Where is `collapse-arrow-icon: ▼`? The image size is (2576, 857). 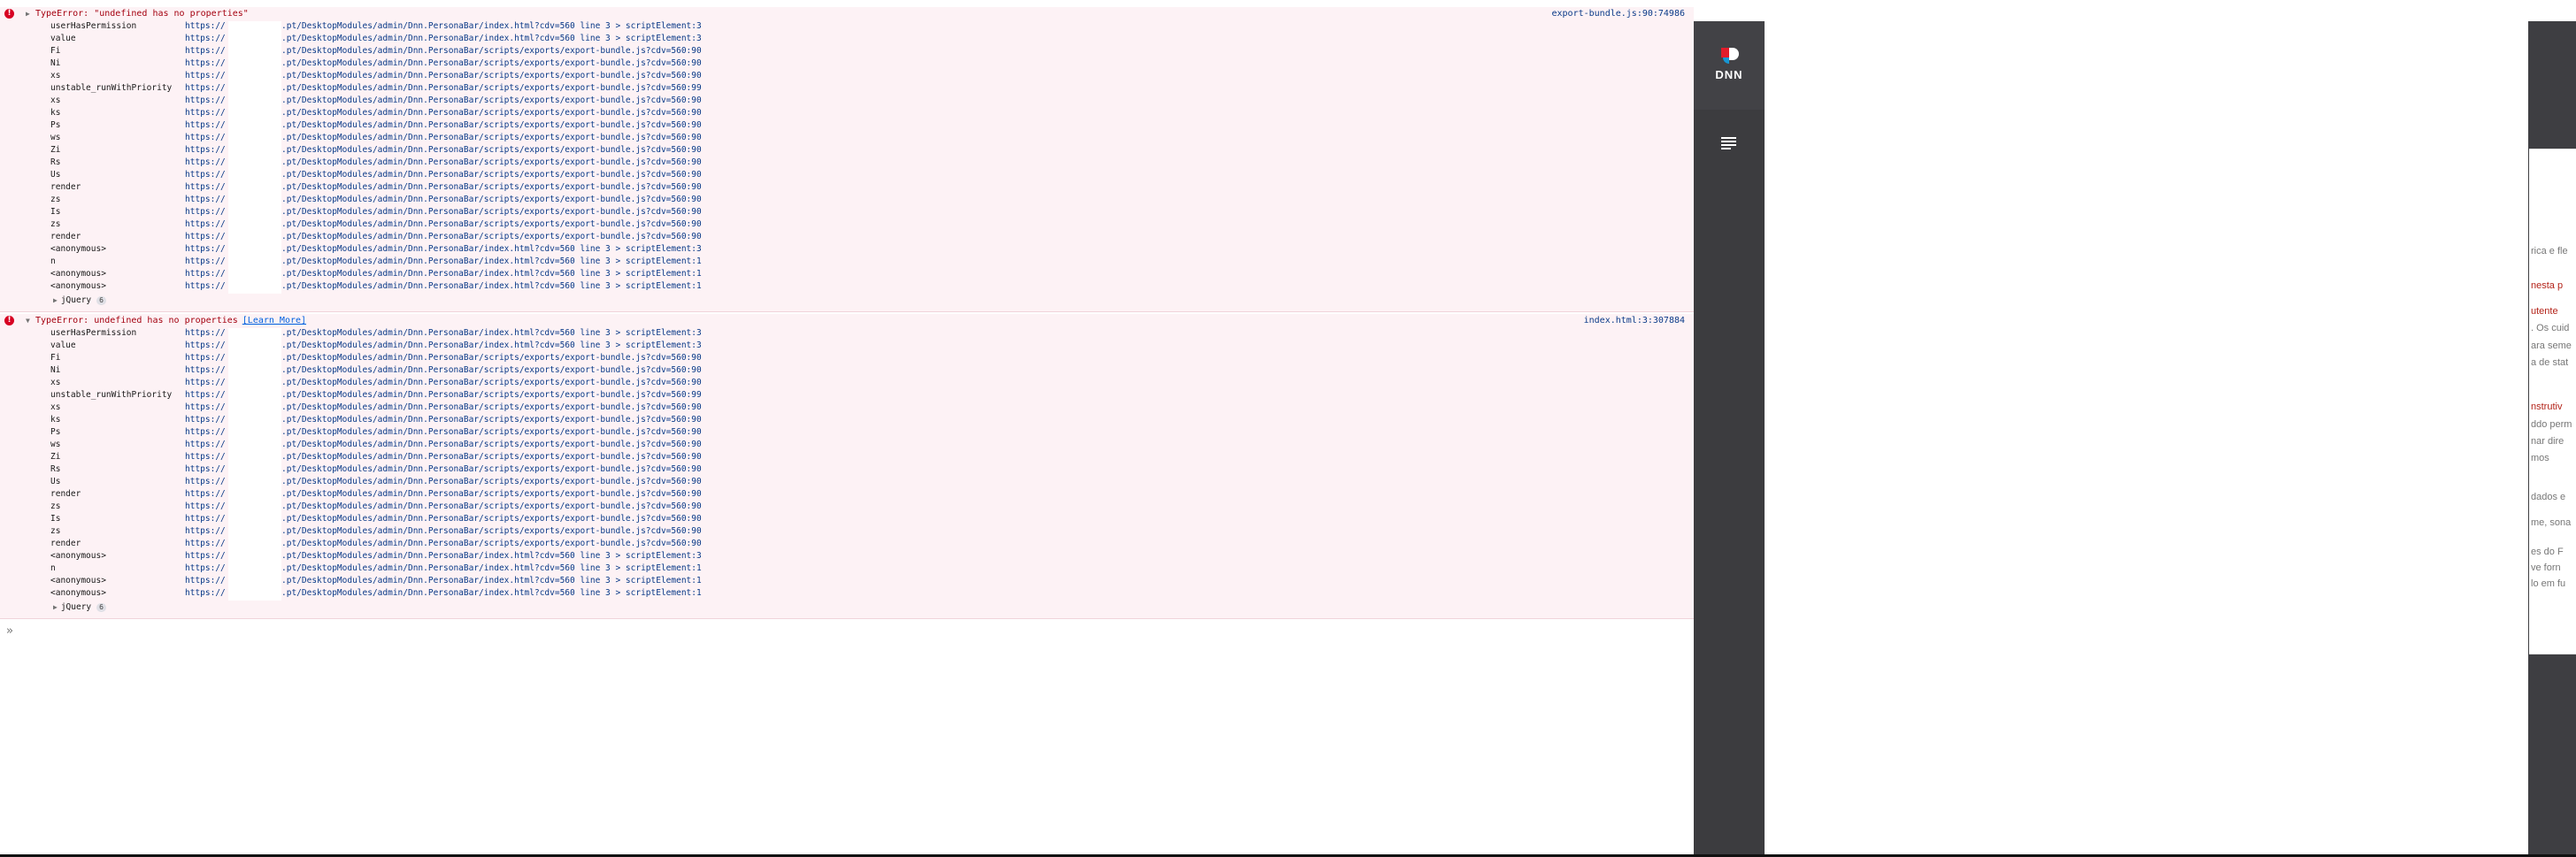
collapse-arrow-icon: ▼ is located at coordinates (28, 321).